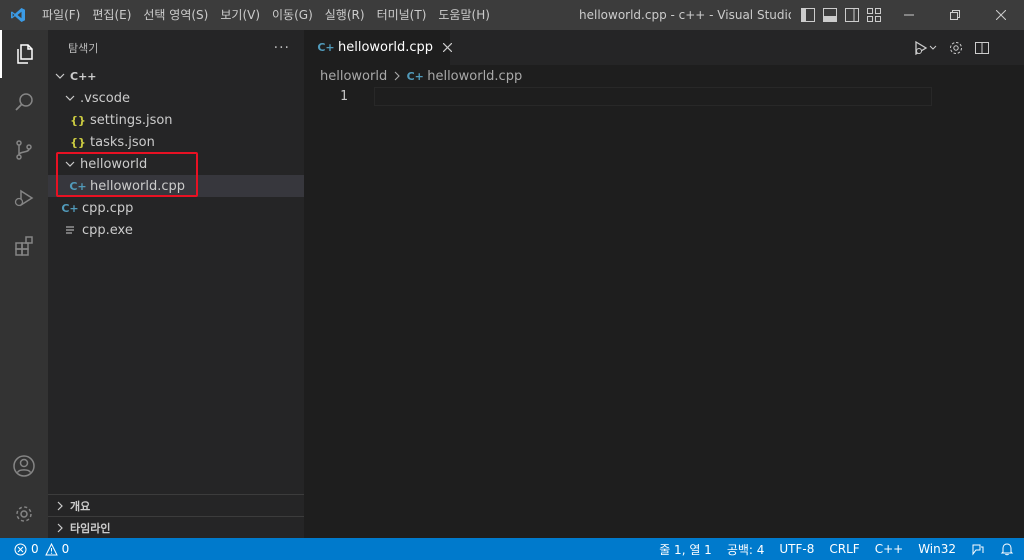  I want to click on explorer-title: 탐색기, so click(83, 48).